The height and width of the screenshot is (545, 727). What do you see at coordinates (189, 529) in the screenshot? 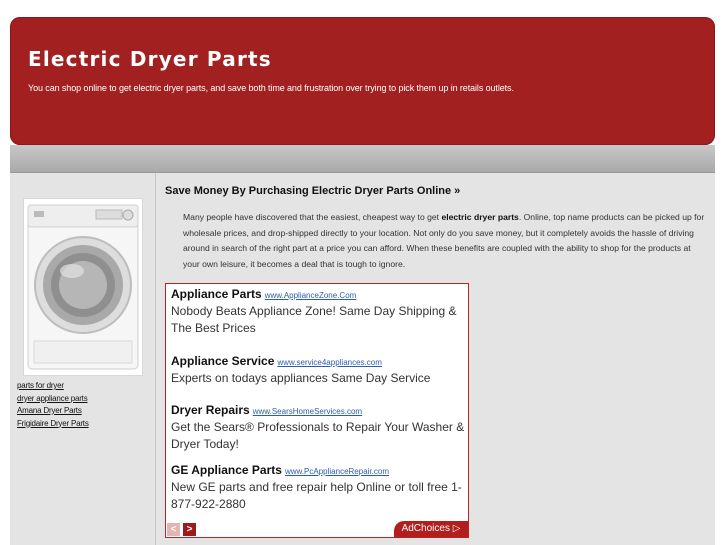
I see `chevron-right-icon: >` at bounding box center [189, 529].